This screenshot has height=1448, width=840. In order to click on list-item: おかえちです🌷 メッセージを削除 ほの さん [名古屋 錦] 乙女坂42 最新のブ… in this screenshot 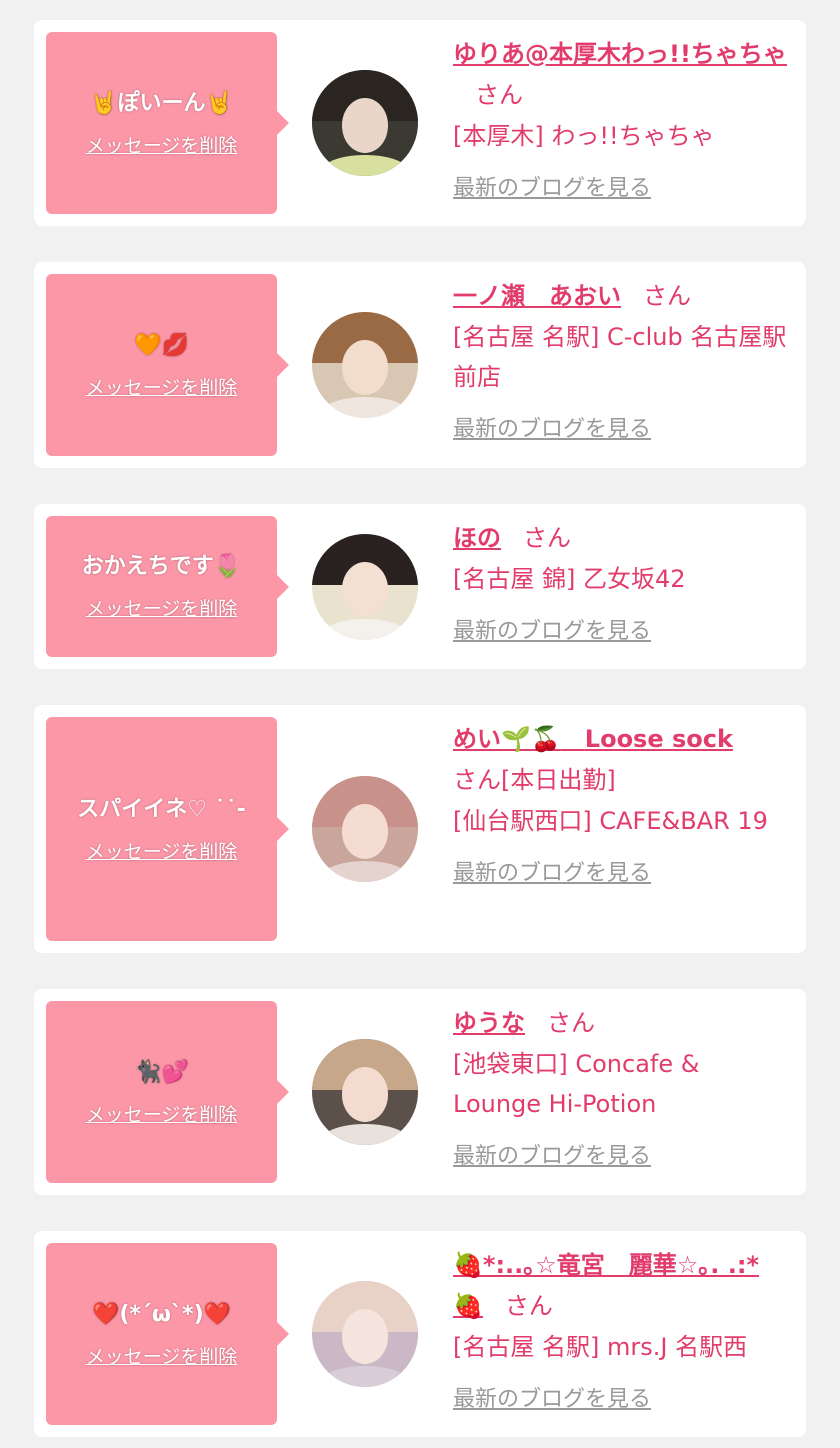, I will do `click(420, 586)`.